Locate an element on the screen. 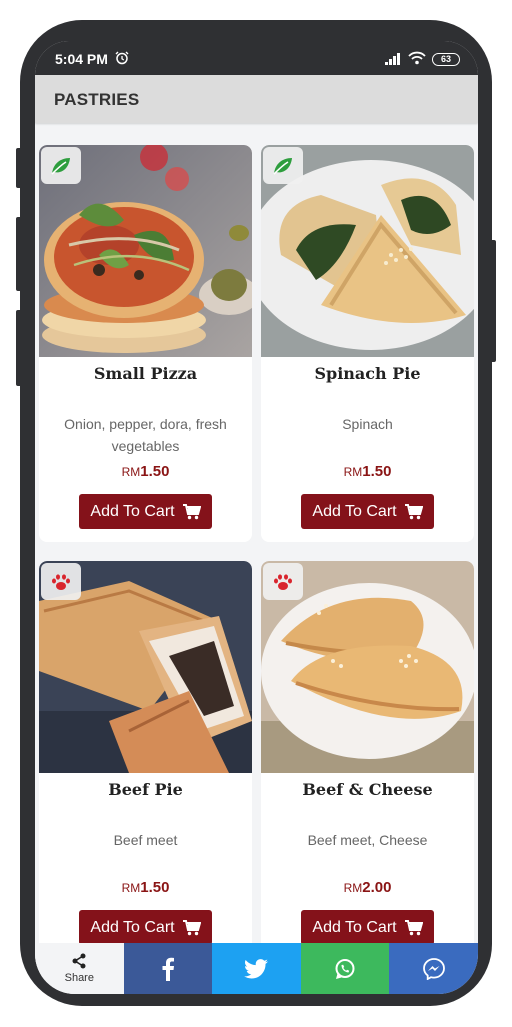  twitter-icon is located at coordinates (256, 968).